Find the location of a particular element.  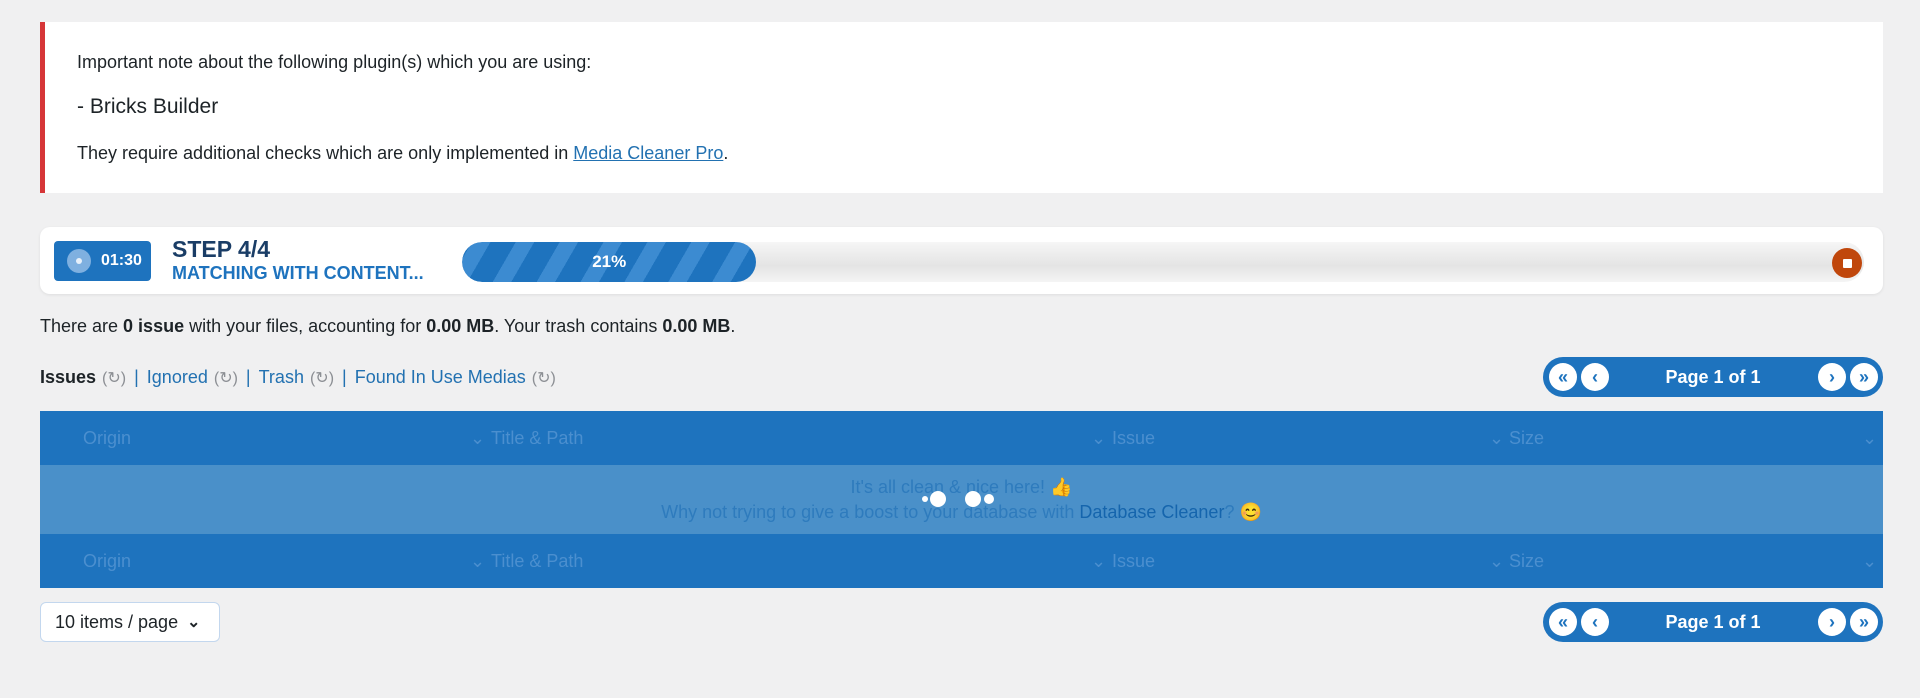

tab-trash: Trash is located at coordinates (281, 377).